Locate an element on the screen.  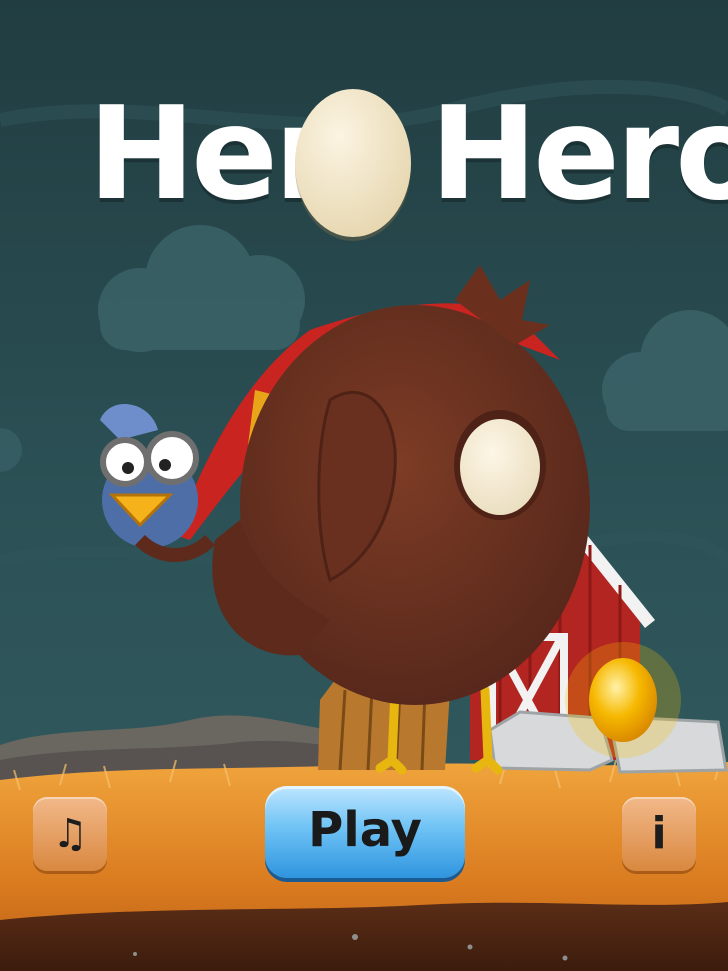
play-button-label: Play is located at coordinates (365, 830).